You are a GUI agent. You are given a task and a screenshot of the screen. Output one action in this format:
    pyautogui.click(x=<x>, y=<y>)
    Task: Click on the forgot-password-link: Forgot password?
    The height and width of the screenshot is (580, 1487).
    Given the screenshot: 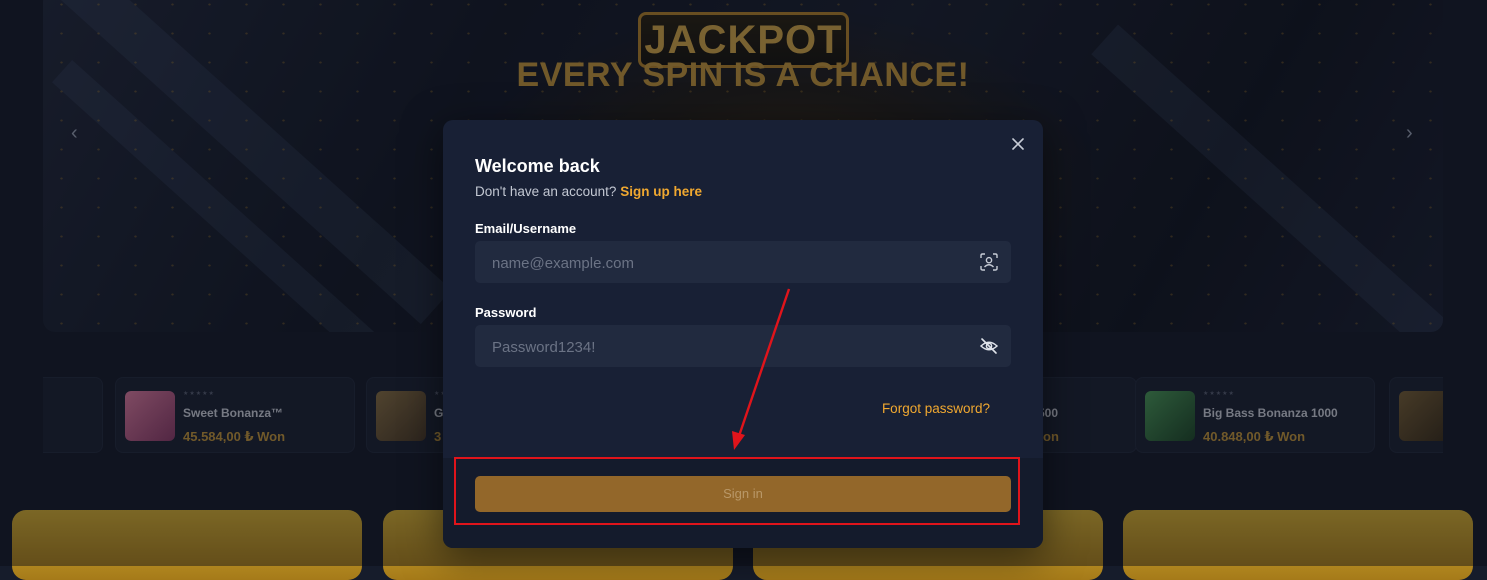 What is the action you would take?
    pyautogui.click(x=936, y=408)
    